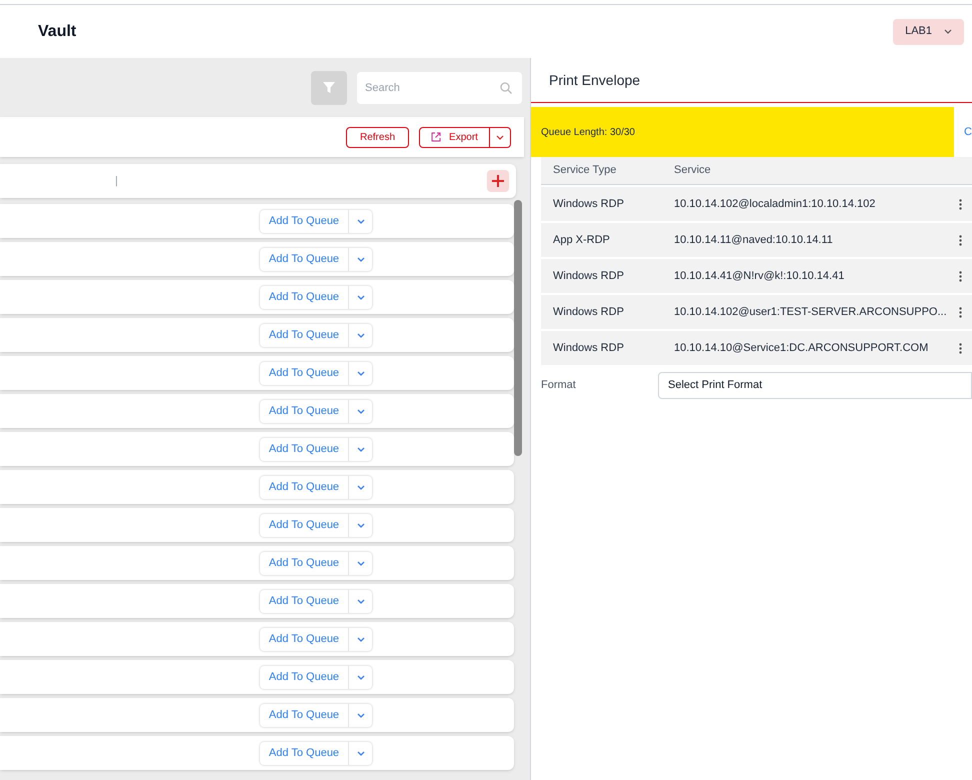 This screenshot has height=780, width=972. What do you see at coordinates (518, 328) in the screenshot?
I see `scrollbar` at bounding box center [518, 328].